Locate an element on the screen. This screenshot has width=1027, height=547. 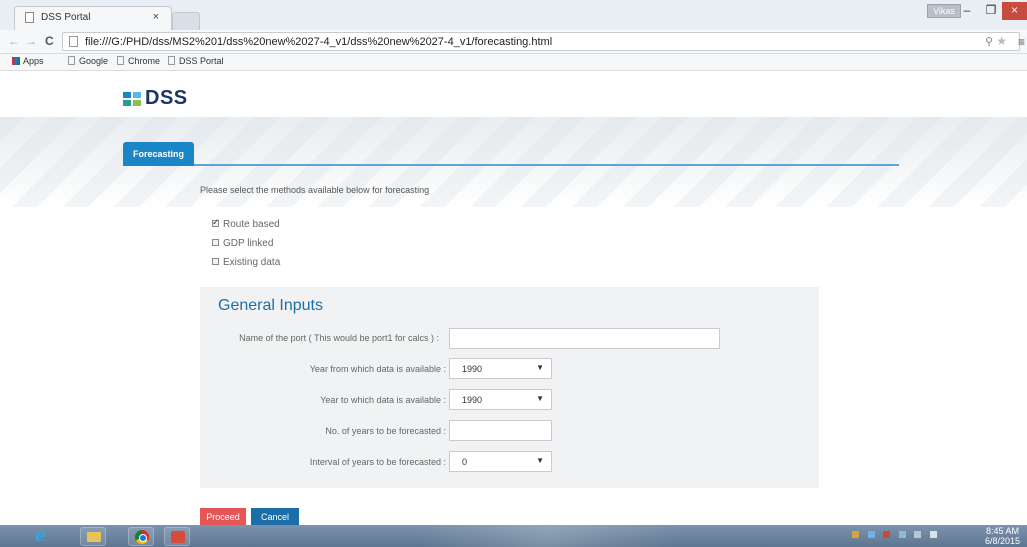
port-name-input is located at coordinates (584, 338).